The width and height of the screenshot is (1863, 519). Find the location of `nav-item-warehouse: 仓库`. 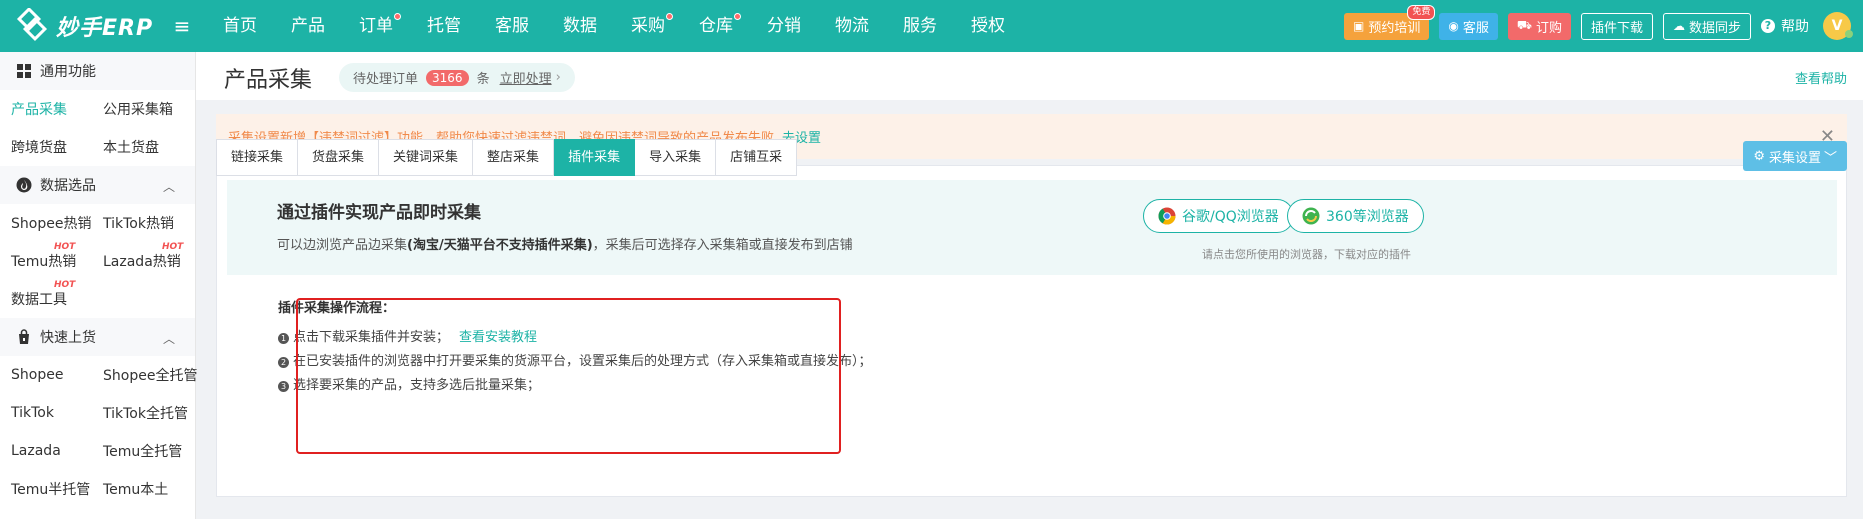

nav-item-warehouse: 仓库 is located at coordinates (716, 26).